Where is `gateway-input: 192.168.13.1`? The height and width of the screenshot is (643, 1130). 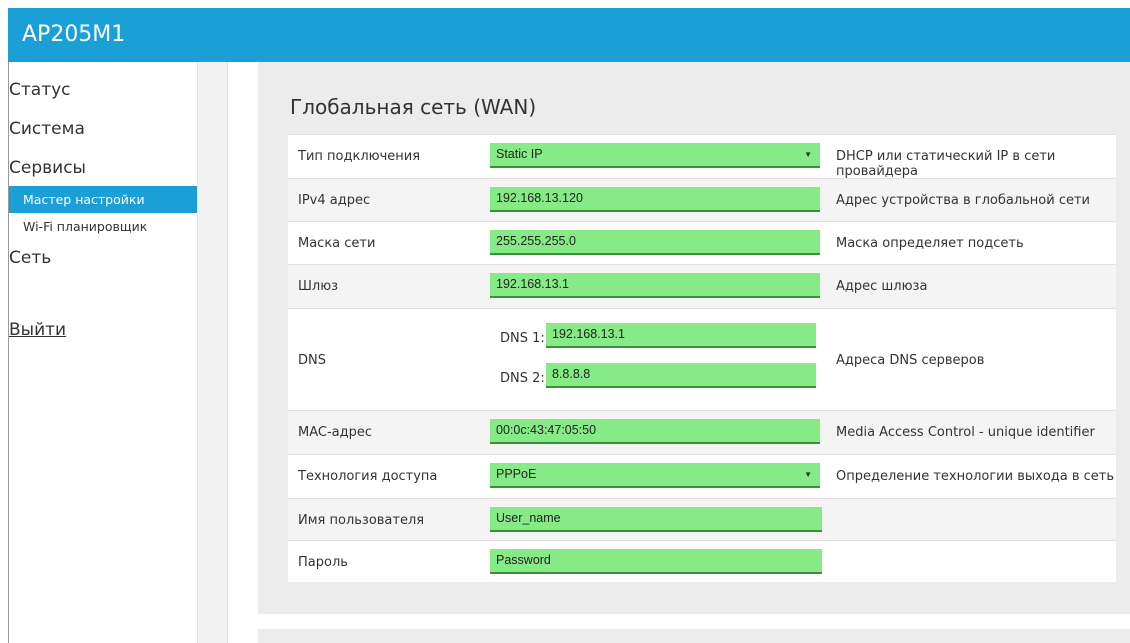
gateway-input: 192.168.13.1 is located at coordinates (655, 285).